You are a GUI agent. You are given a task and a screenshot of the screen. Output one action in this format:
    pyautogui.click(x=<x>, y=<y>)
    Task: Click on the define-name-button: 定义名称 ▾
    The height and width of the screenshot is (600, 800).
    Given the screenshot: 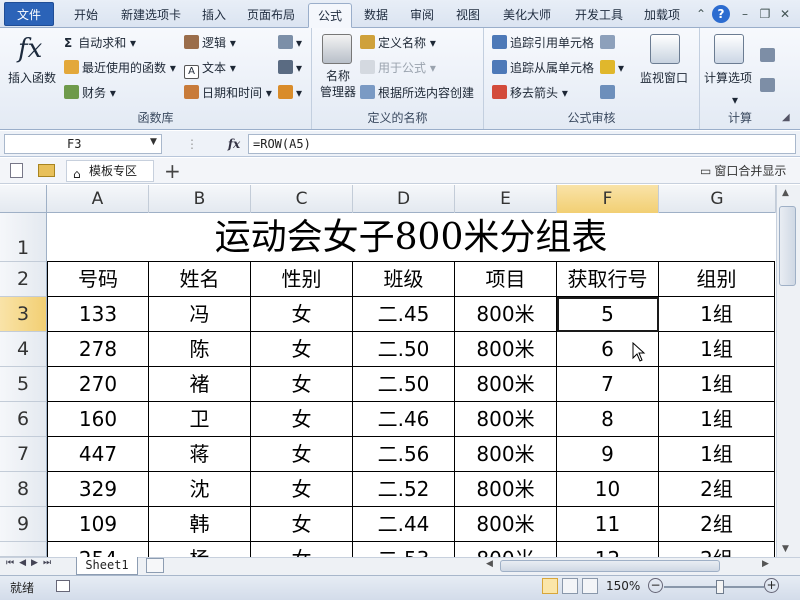 What is the action you would take?
    pyautogui.click(x=398, y=43)
    